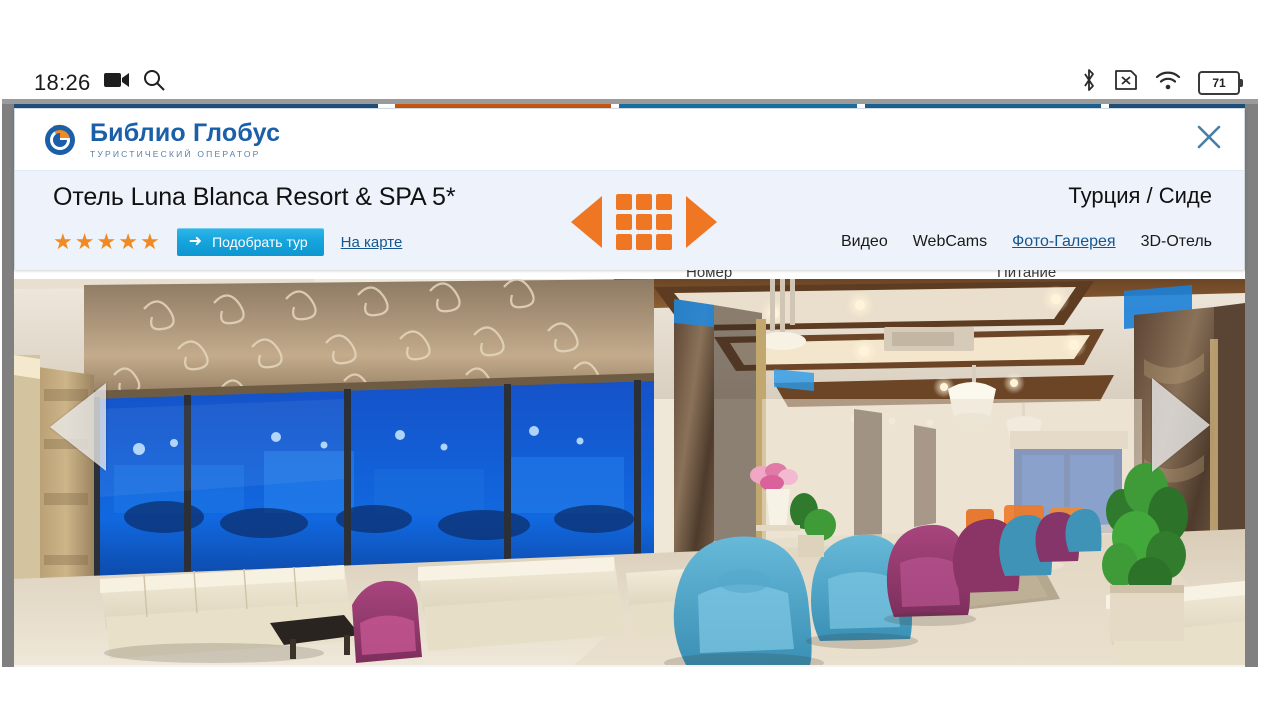 This screenshot has width=1280, height=720. I want to click on close-button, so click(1209, 140).